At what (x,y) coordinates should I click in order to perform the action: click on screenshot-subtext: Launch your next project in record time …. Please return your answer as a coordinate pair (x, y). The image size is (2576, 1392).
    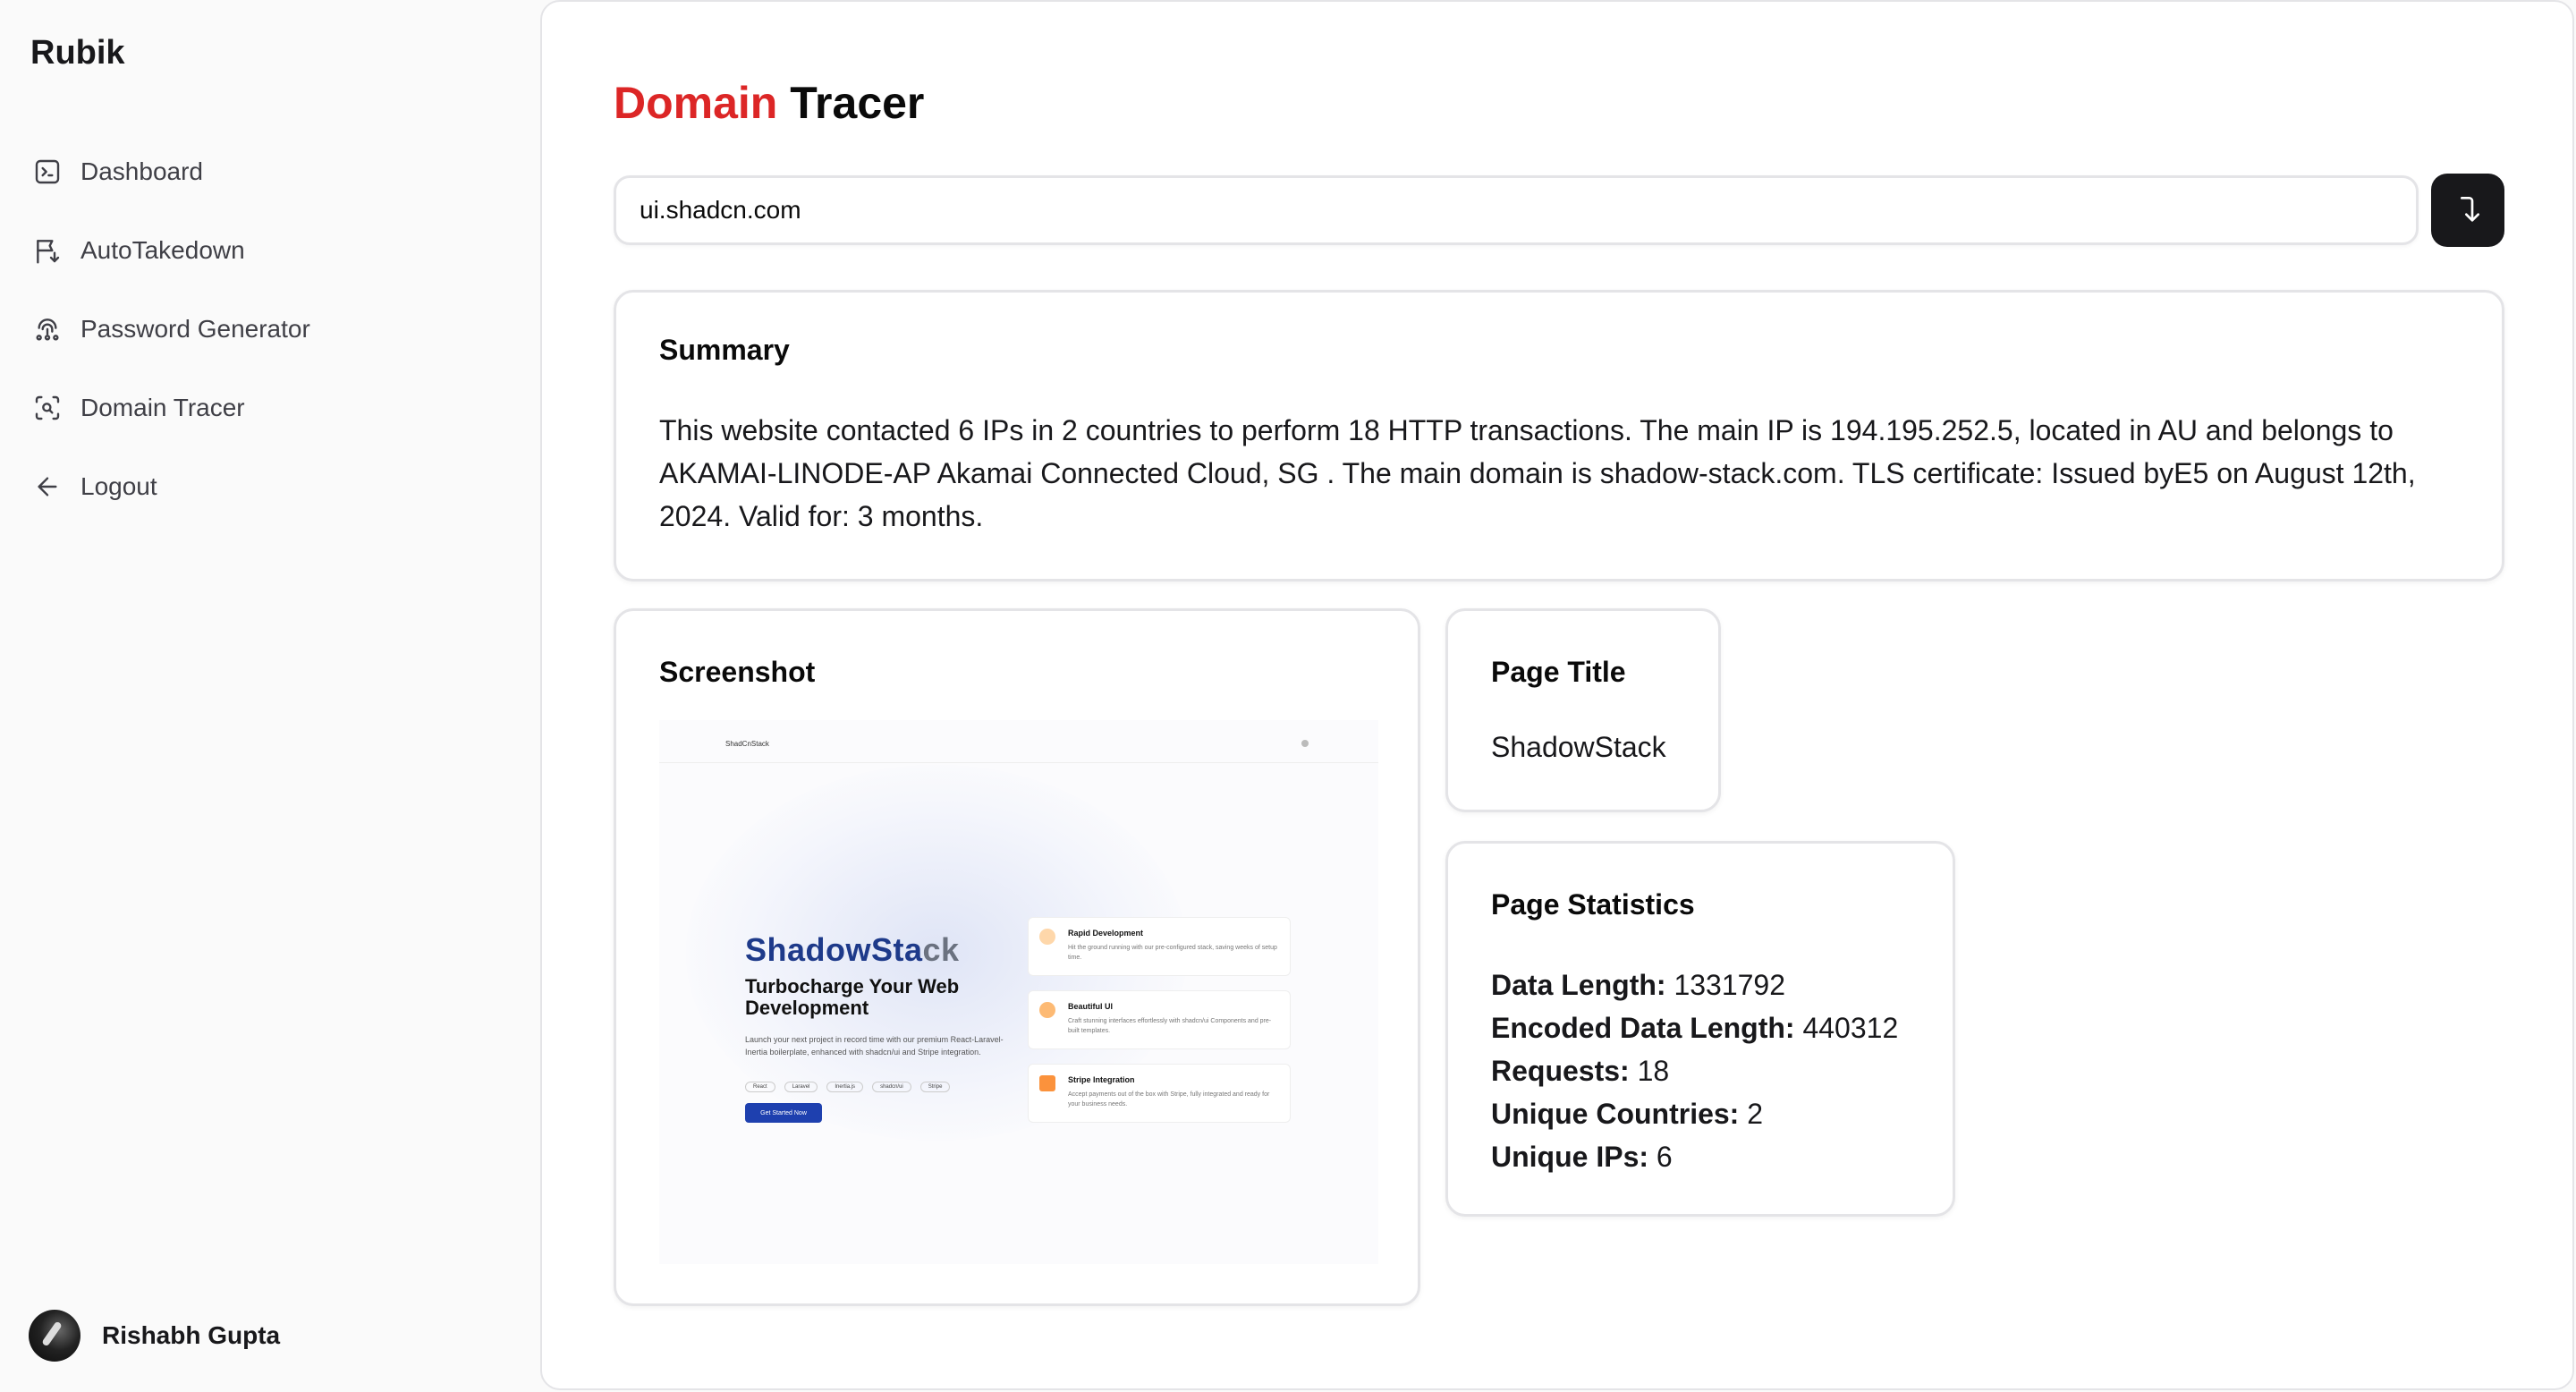
    Looking at the image, I should click on (874, 1046).